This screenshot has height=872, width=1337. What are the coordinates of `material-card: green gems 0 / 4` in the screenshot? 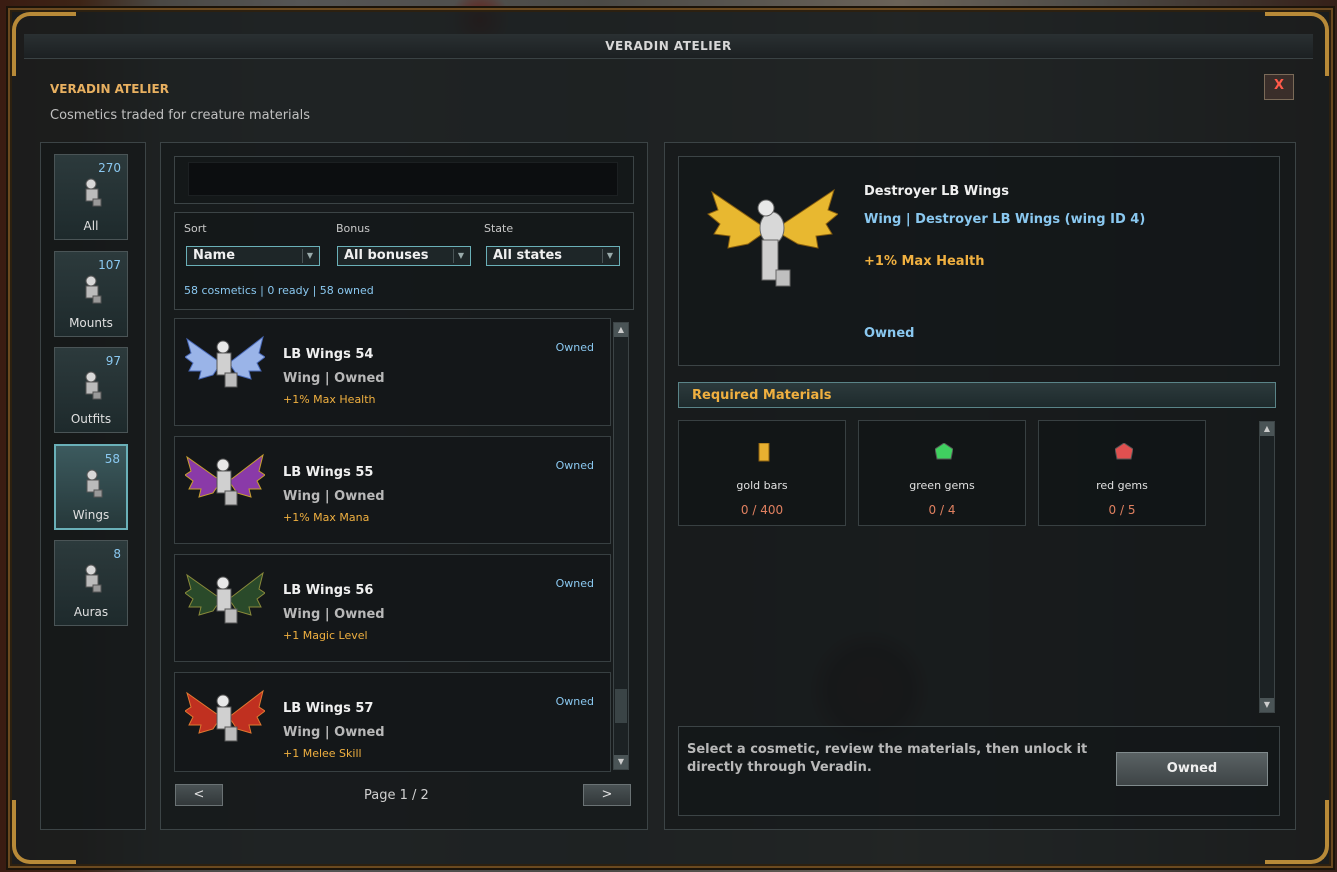 It's located at (942, 473).